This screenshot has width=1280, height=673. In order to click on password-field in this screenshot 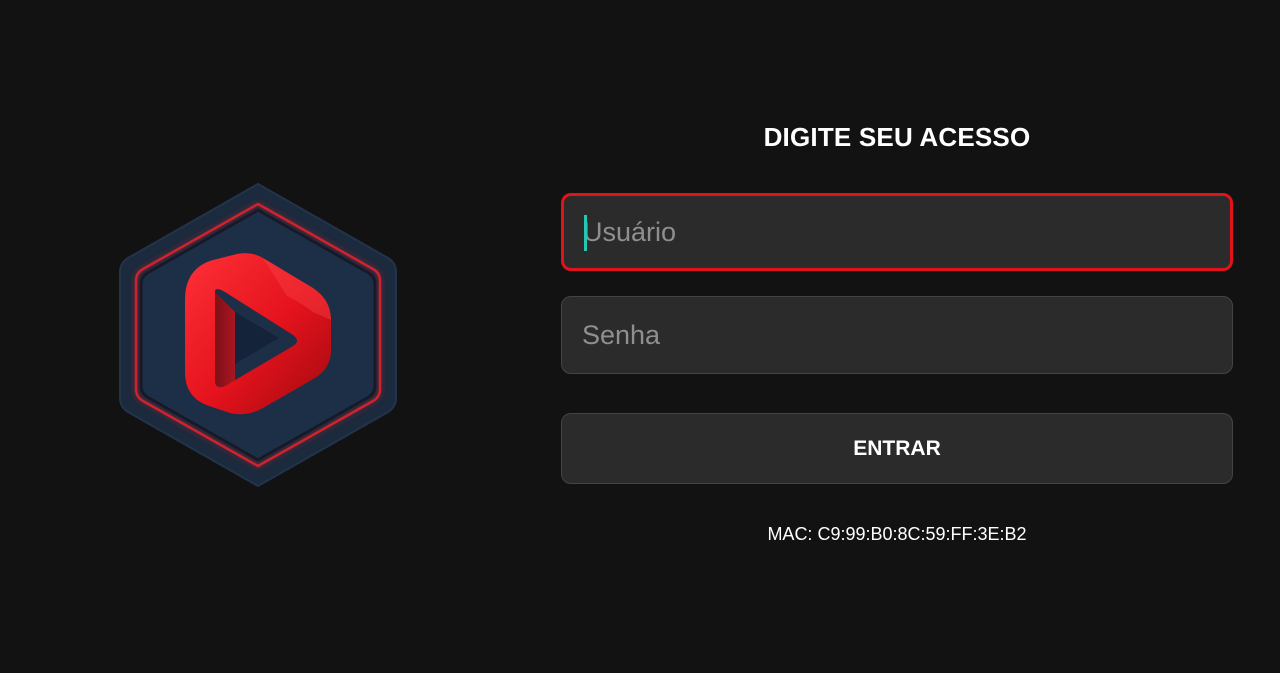, I will do `click(897, 335)`.